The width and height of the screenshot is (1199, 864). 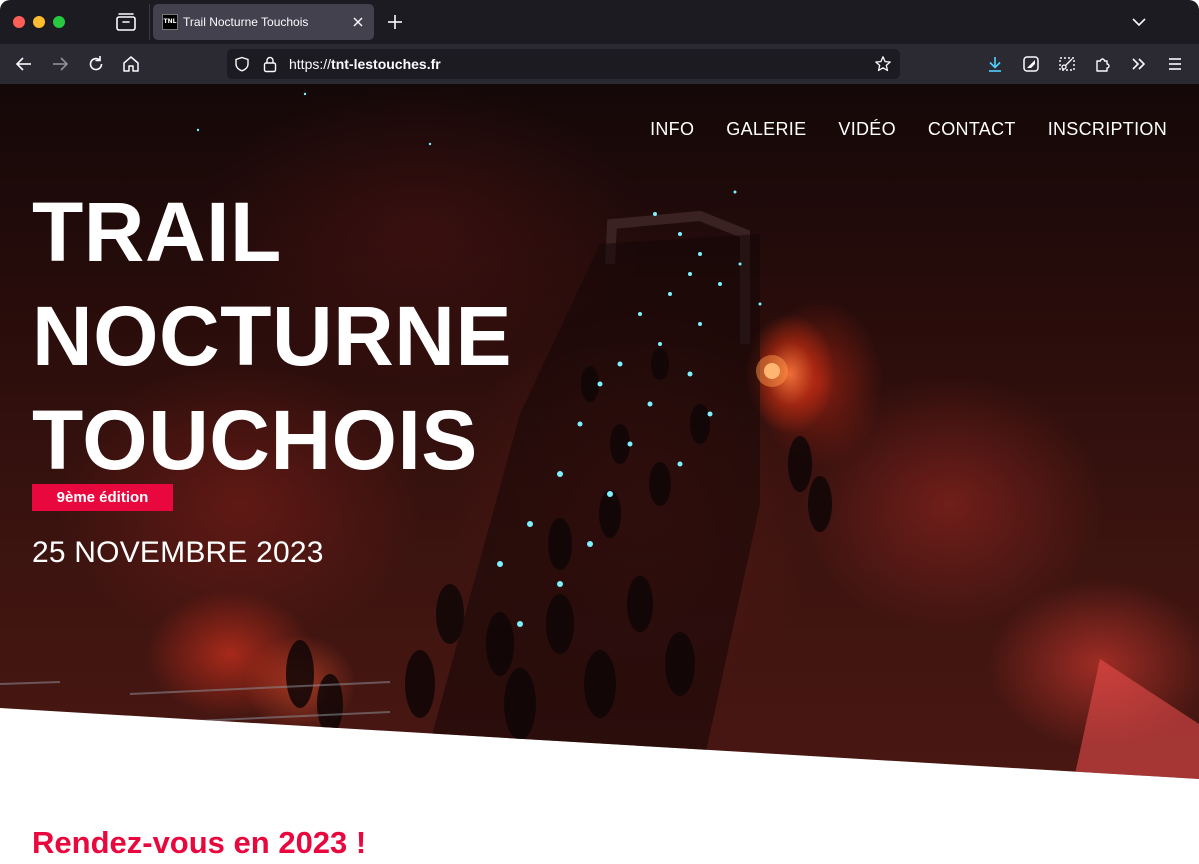 What do you see at coordinates (246, 22) in the screenshot?
I see `tab-title: Trail Nocturne Touchois` at bounding box center [246, 22].